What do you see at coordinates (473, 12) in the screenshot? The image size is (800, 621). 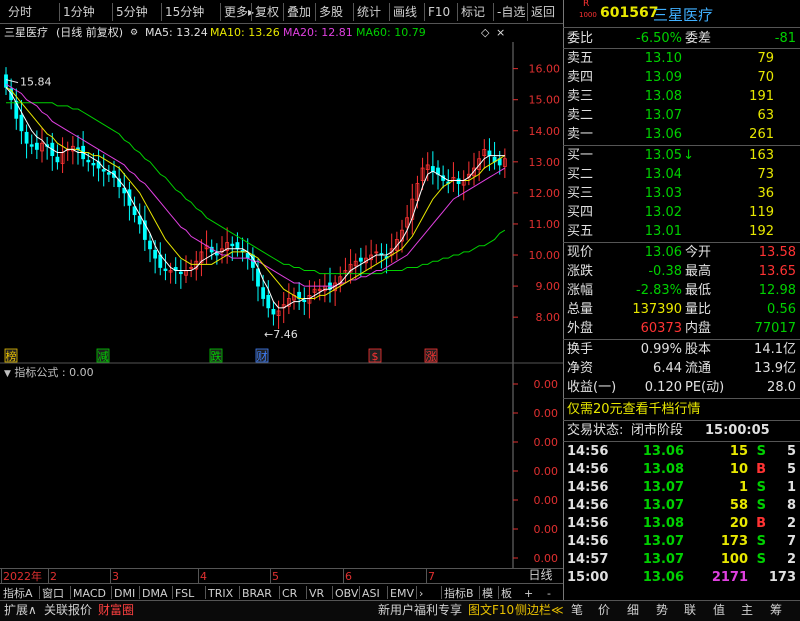 I see `toolbar-btn-11: 标记` at bounding box center [473, 12].